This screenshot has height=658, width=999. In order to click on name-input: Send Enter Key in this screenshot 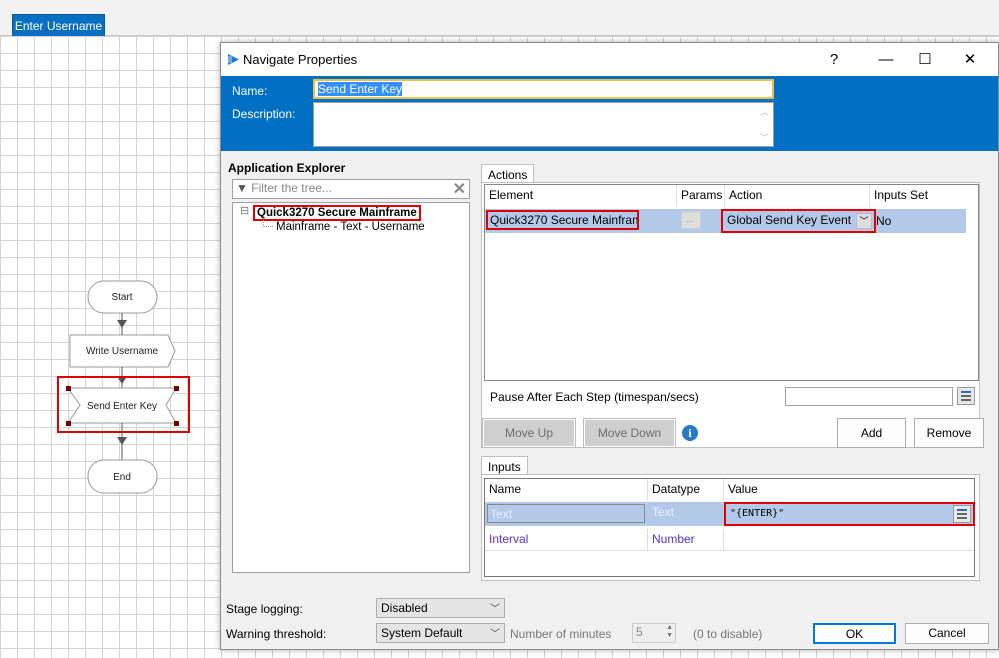, I will do `click(543, 89)`.